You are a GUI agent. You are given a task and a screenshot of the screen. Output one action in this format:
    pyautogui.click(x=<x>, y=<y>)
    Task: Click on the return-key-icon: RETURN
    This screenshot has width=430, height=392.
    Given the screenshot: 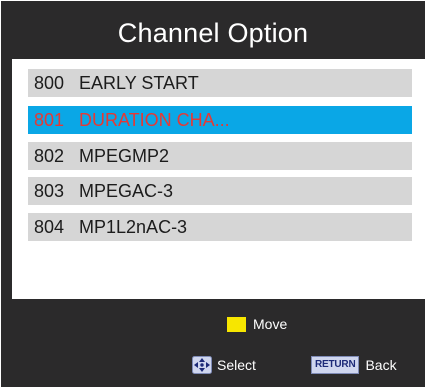 What is the action you would take?
    pyautogui.click(x=335, y=365)
    